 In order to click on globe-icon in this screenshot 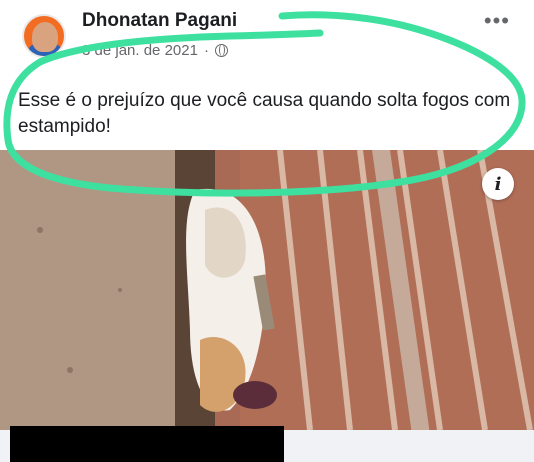, I will do `click(221, 50)`.